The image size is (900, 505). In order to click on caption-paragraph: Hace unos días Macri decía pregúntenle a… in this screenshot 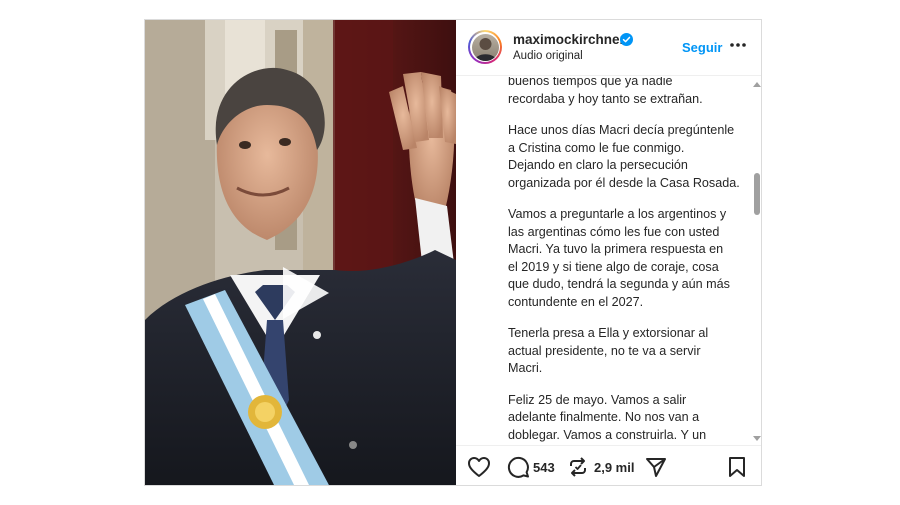, I will do `click(624, 156)`.